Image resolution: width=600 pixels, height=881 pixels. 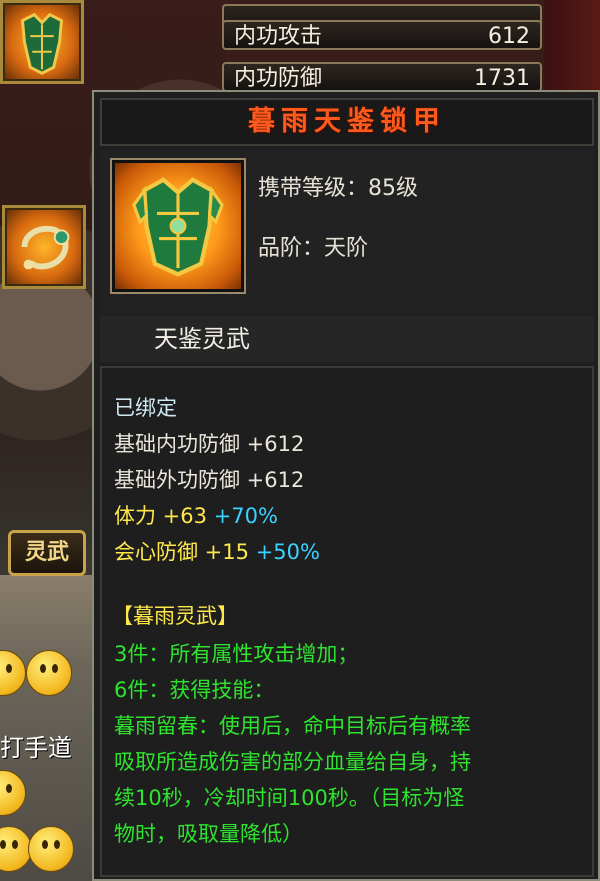 What do you see at coordinates (382, 77) in the screenshot?
I see `stat-row-inner-defense: 内功防御 1731` at bounding box center [382, 77].